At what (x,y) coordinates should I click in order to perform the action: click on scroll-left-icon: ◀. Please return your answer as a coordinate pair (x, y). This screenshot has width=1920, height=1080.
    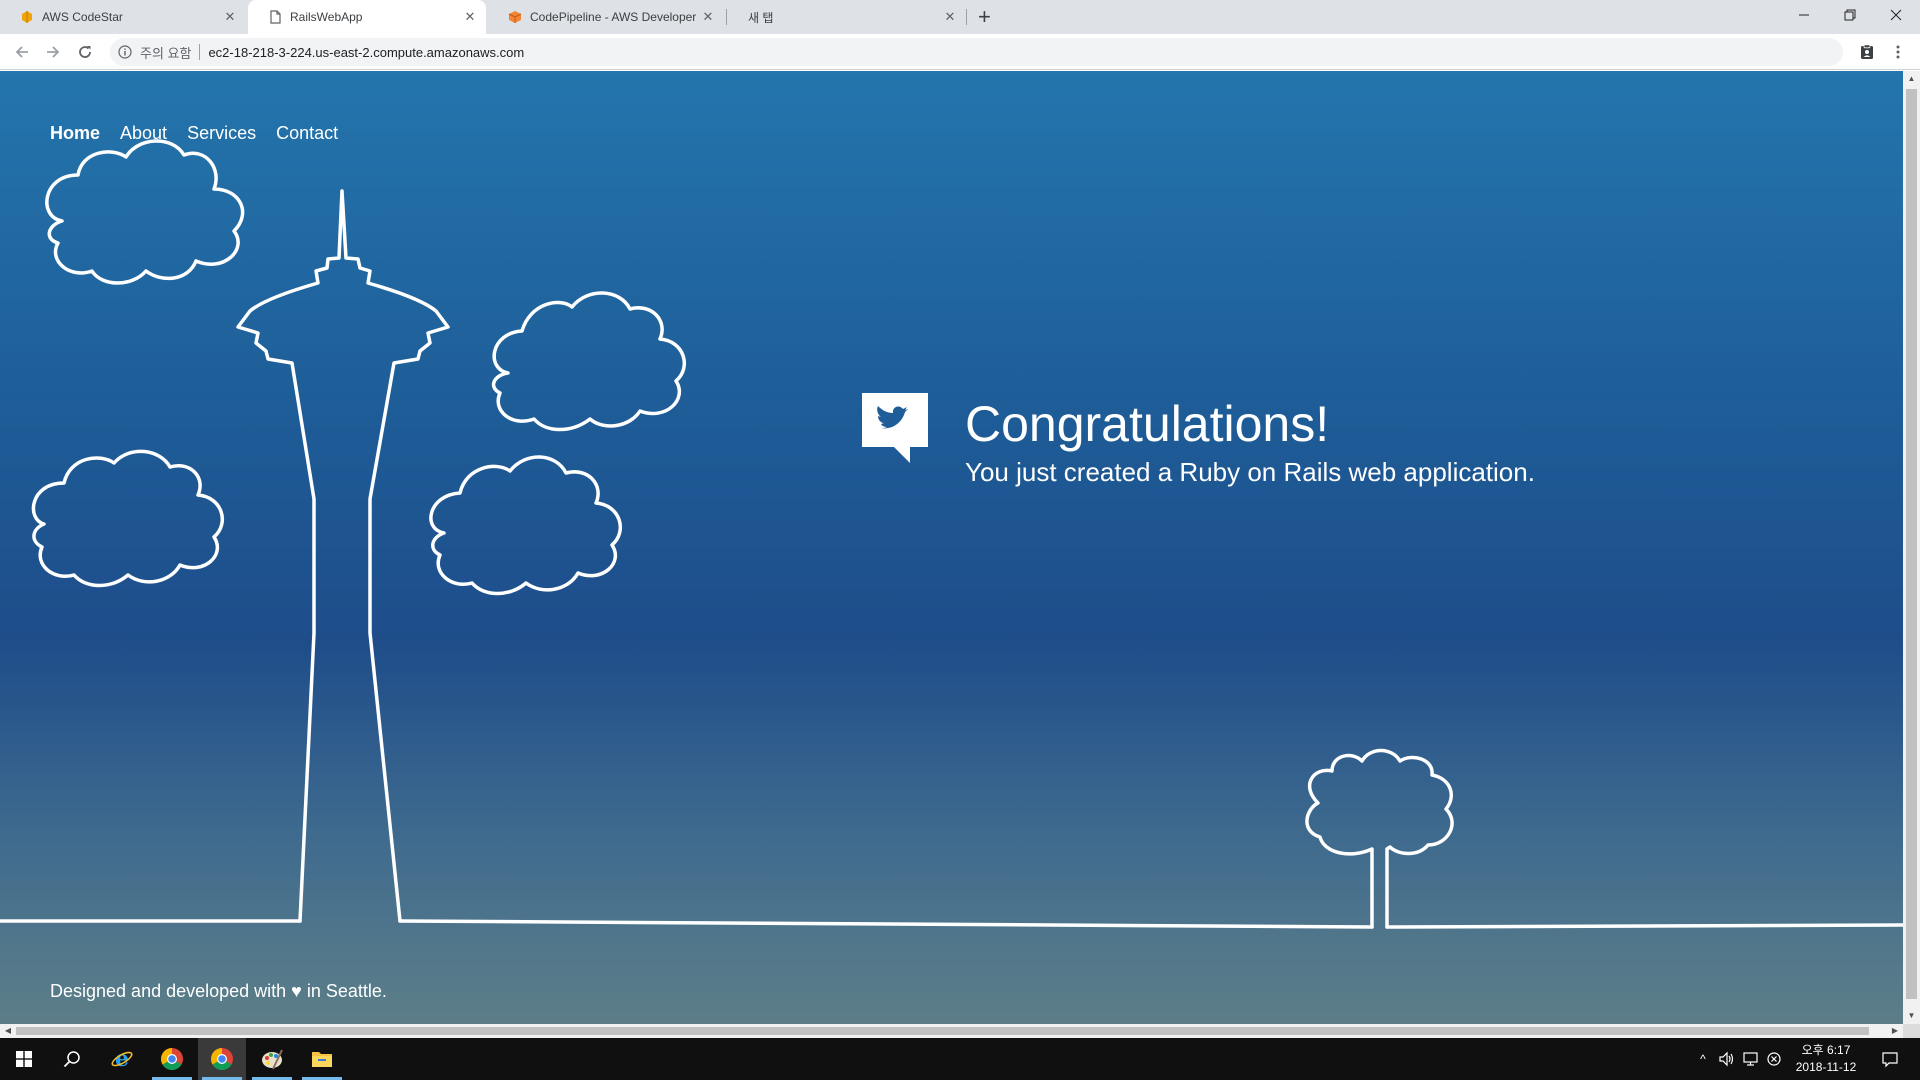
    Looking at the image, I should click on (8, 1031).